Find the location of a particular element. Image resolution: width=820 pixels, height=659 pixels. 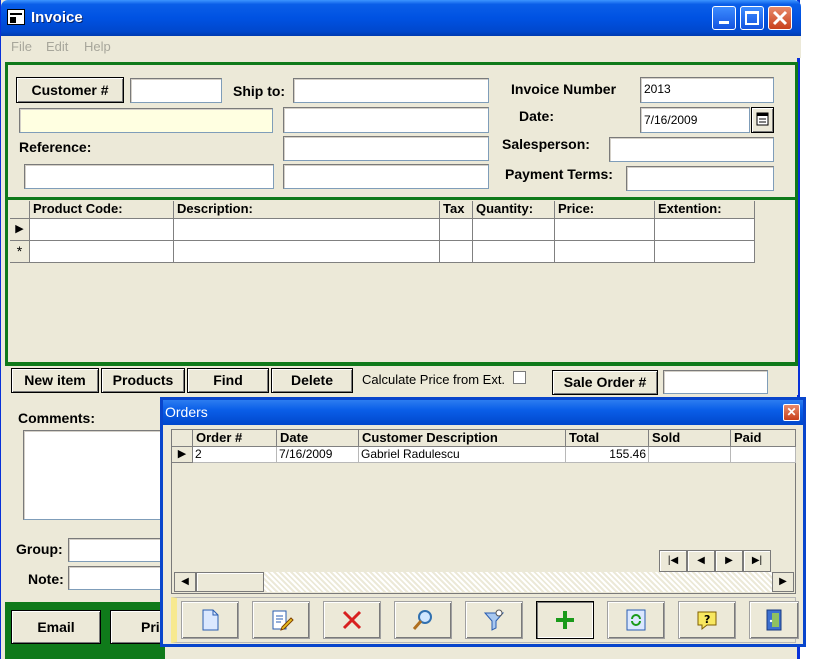

reference-label: Reference: is located at coordinates (55, 147).